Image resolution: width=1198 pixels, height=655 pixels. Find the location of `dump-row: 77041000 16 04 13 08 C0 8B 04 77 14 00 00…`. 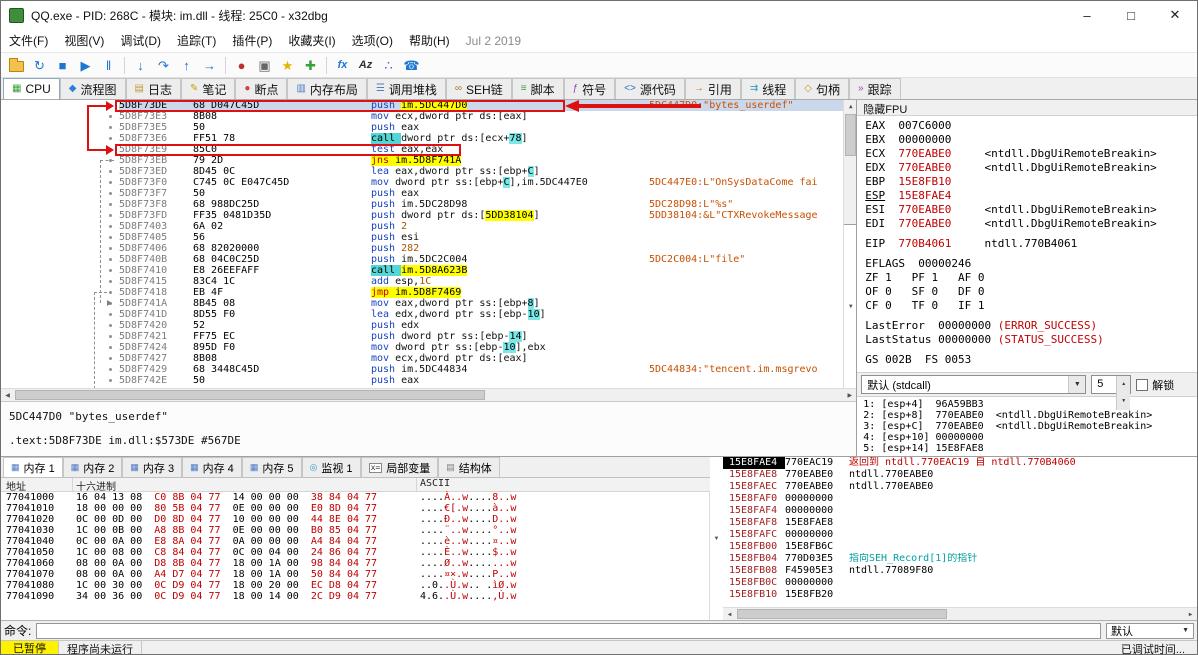

dump-row: 77041000 16 04 13 08 C0 8B 04 77 14 00 00… is located at coordinates (361, 497).